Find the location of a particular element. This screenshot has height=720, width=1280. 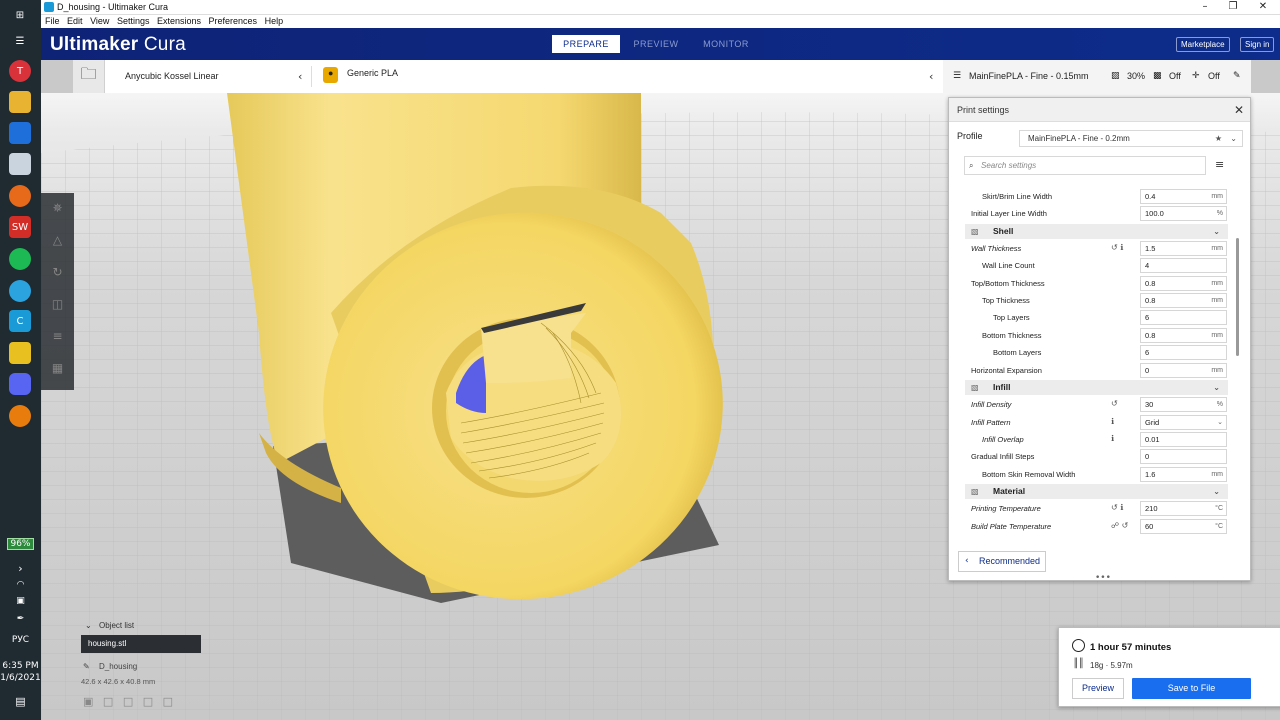

menu-view: View is located at coordinates (99, 21).